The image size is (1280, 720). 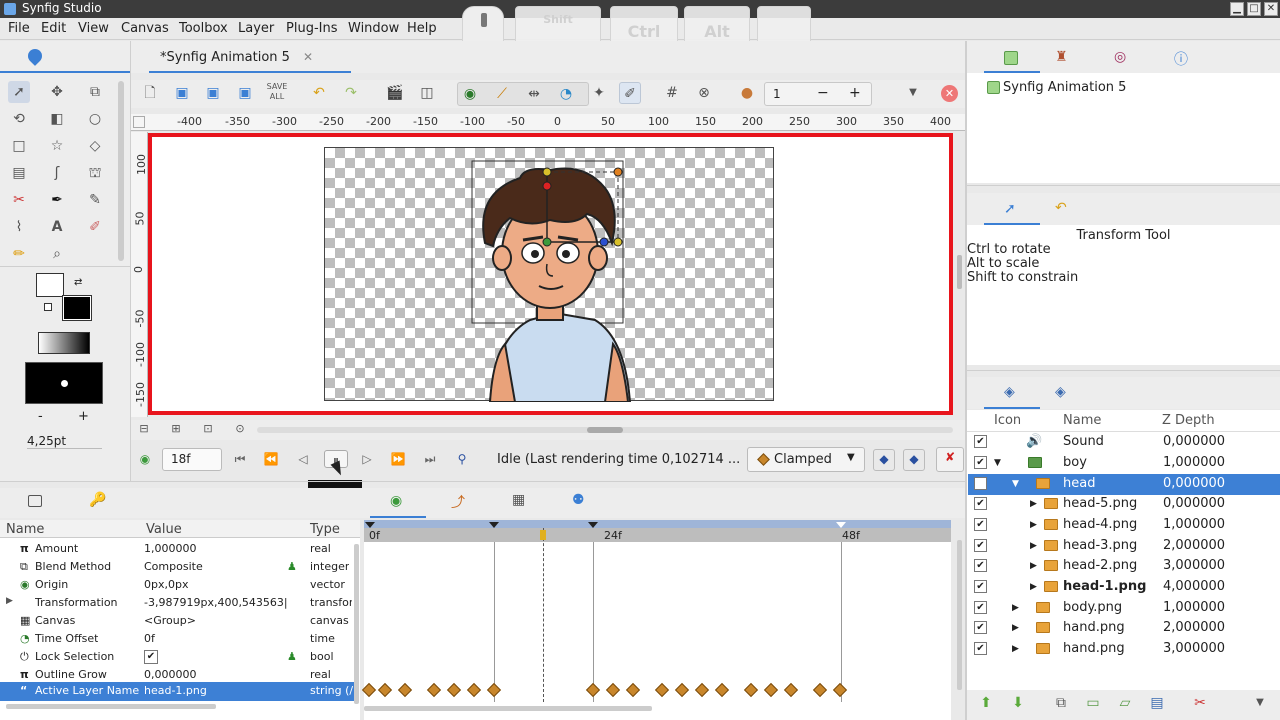 I want to click on tab-close-icon: ✕, so click(x=308, y=57).